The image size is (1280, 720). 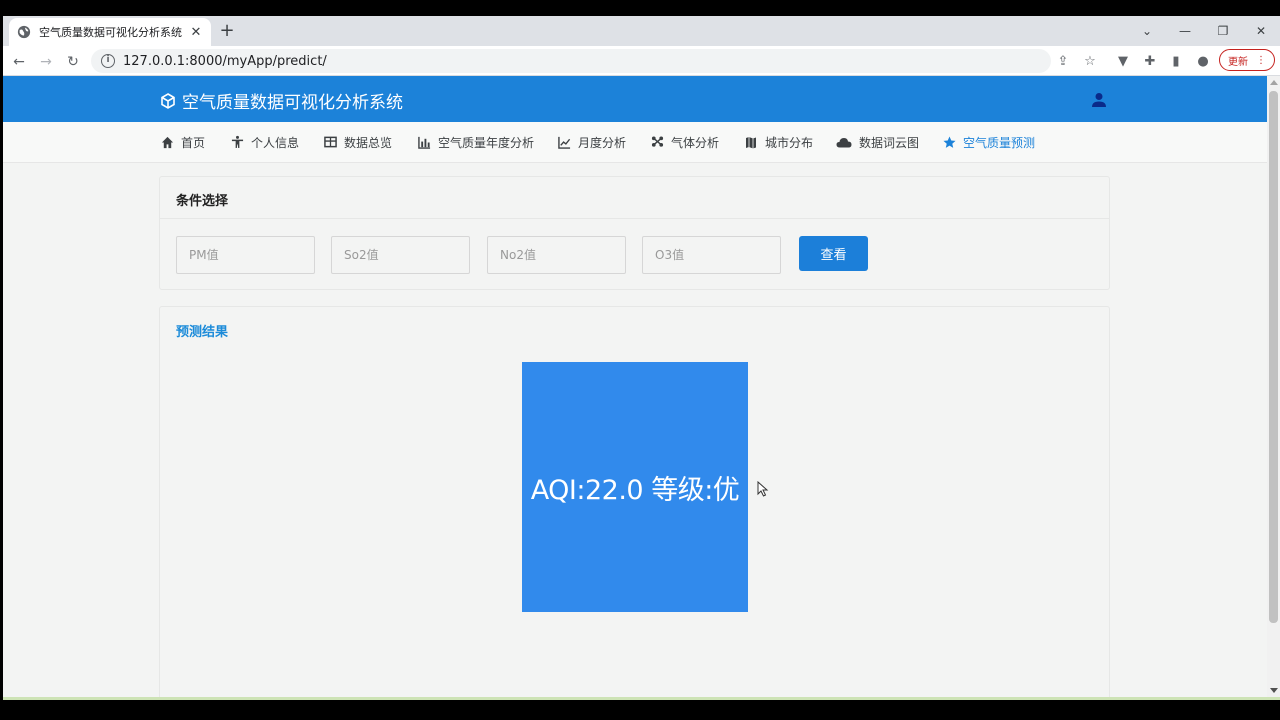 I want to click on update-button: 更新 ⋮, so click(x=1247, y=60).